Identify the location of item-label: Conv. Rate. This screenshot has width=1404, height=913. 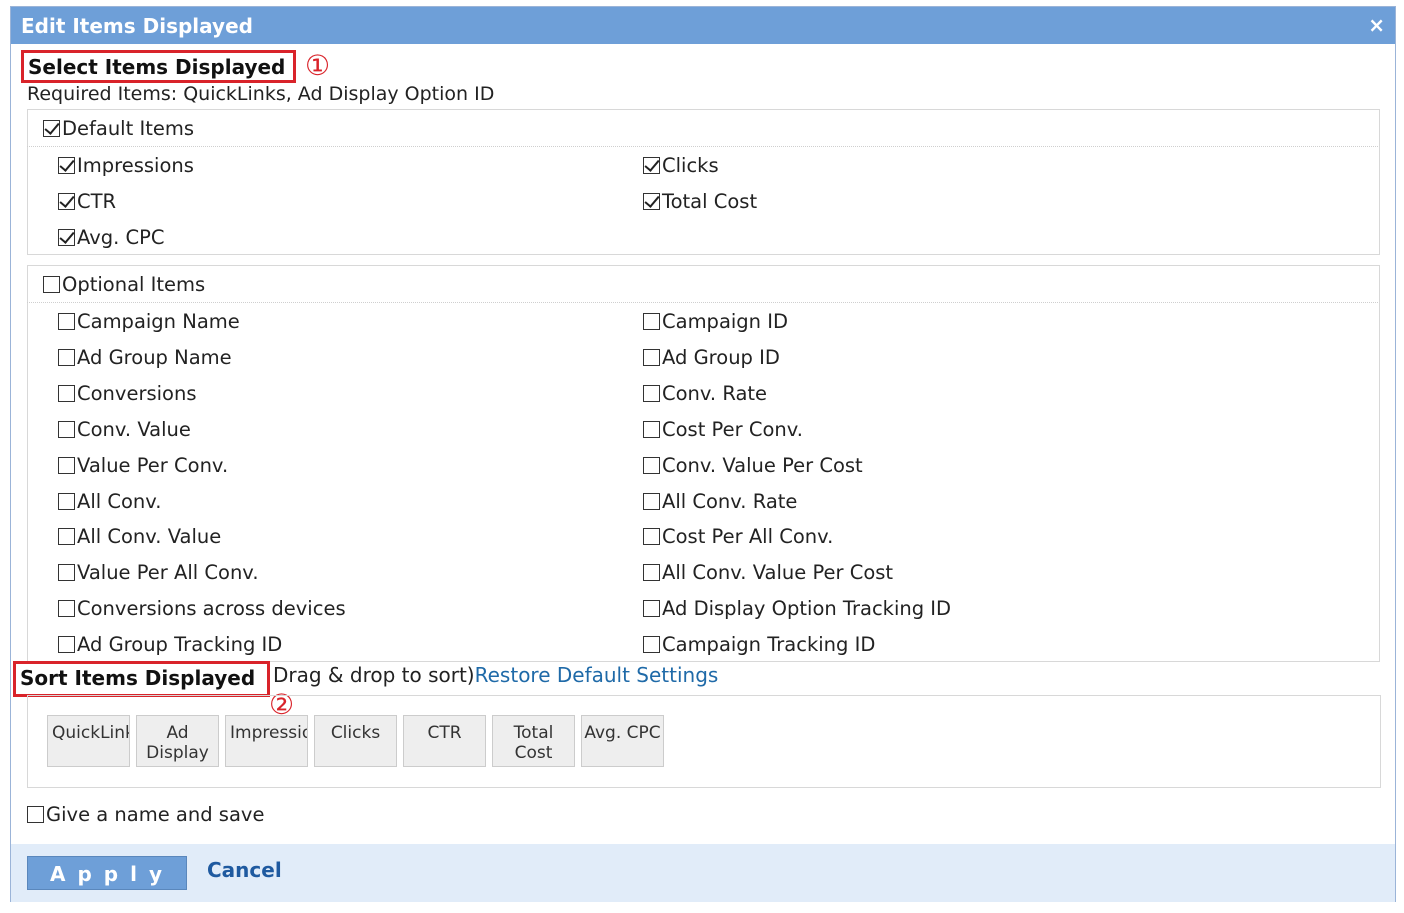
(715, 393).